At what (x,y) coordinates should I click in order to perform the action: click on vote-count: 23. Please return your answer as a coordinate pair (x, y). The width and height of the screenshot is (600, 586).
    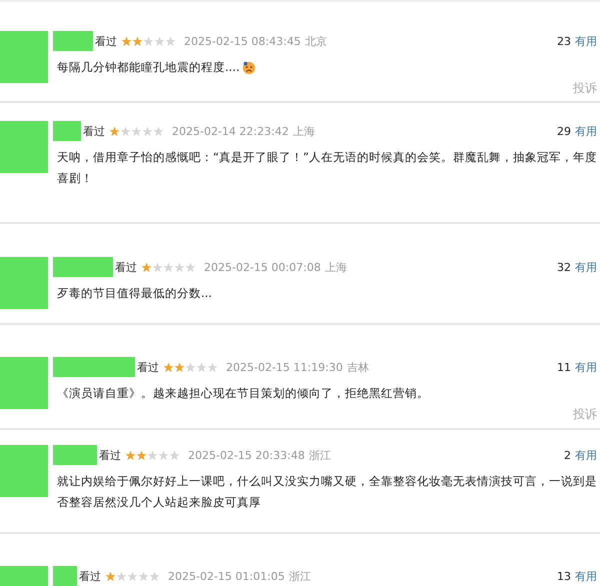
    Looking at the image, I should click on (564, 41).